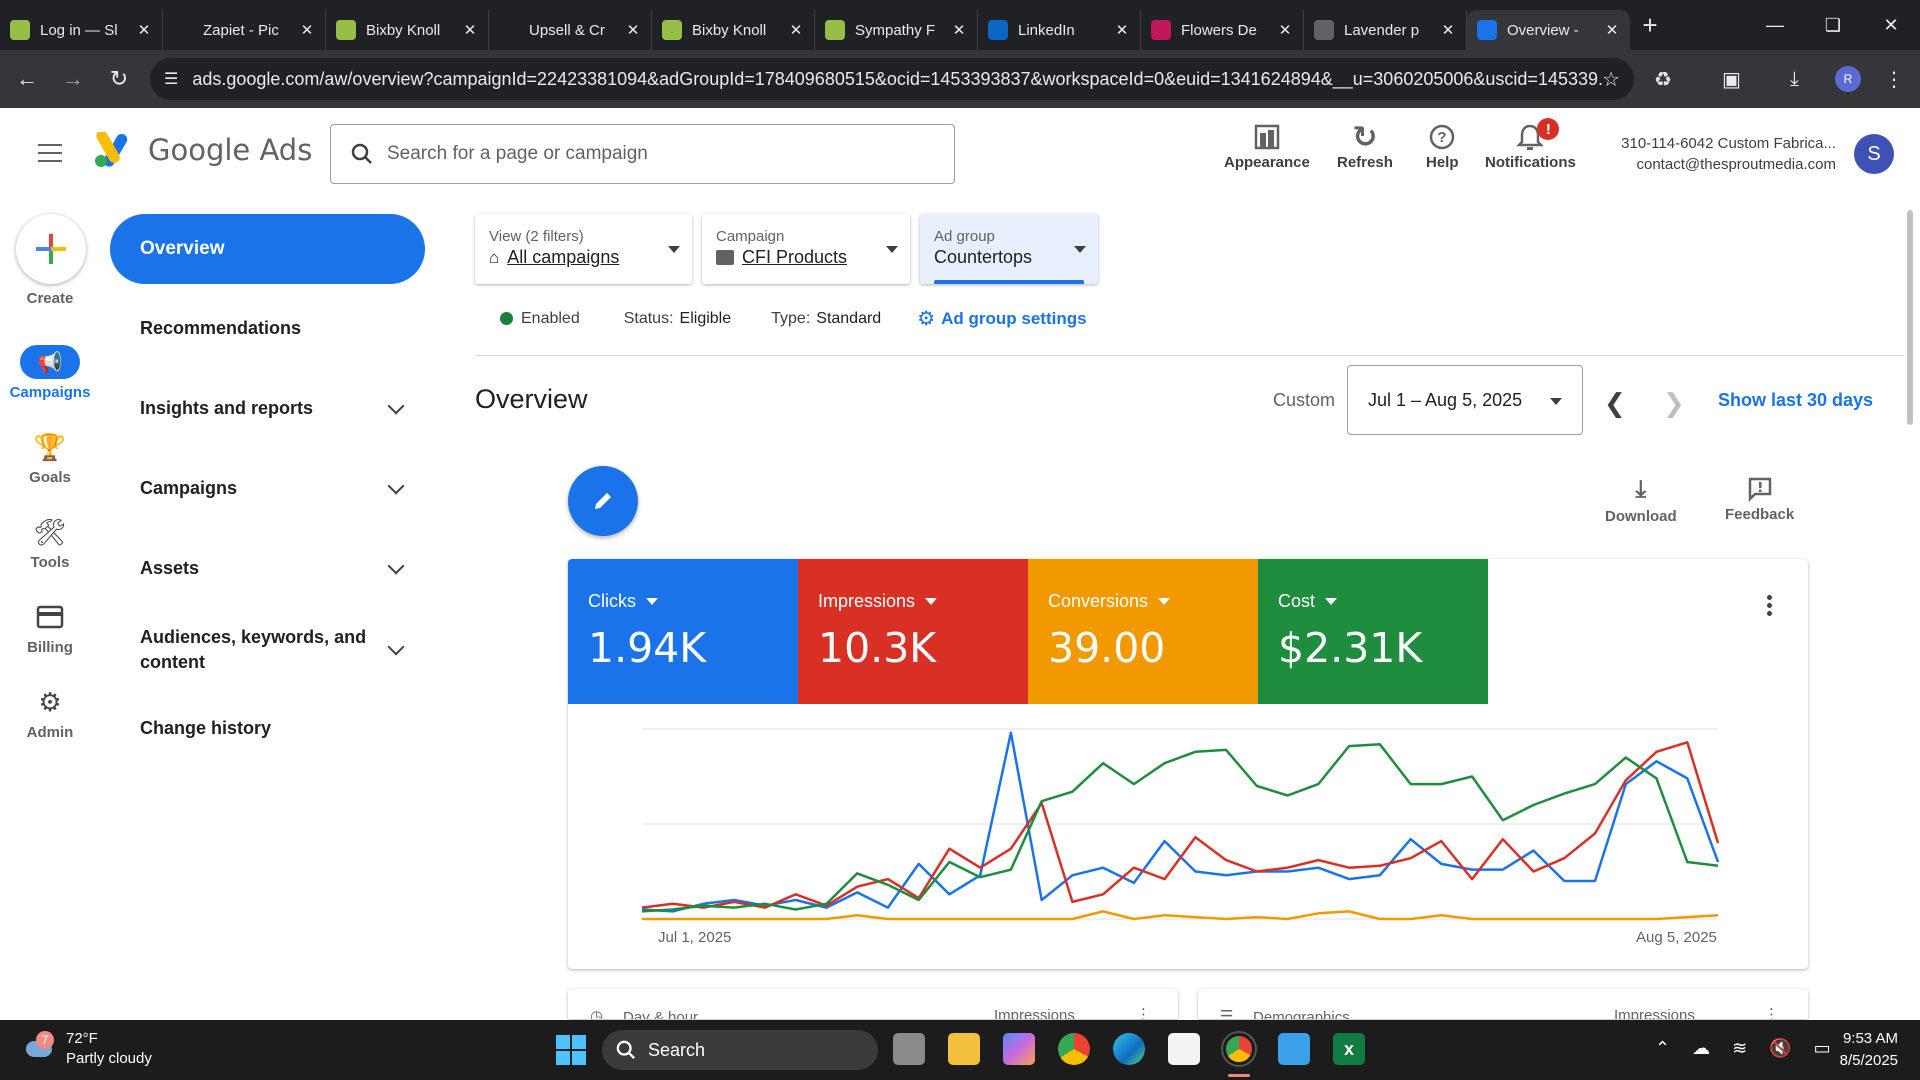  Describe the element at coordinates (1894, 79) in the screenshot. I see `browser-menu-icon: ⋮` at that location.